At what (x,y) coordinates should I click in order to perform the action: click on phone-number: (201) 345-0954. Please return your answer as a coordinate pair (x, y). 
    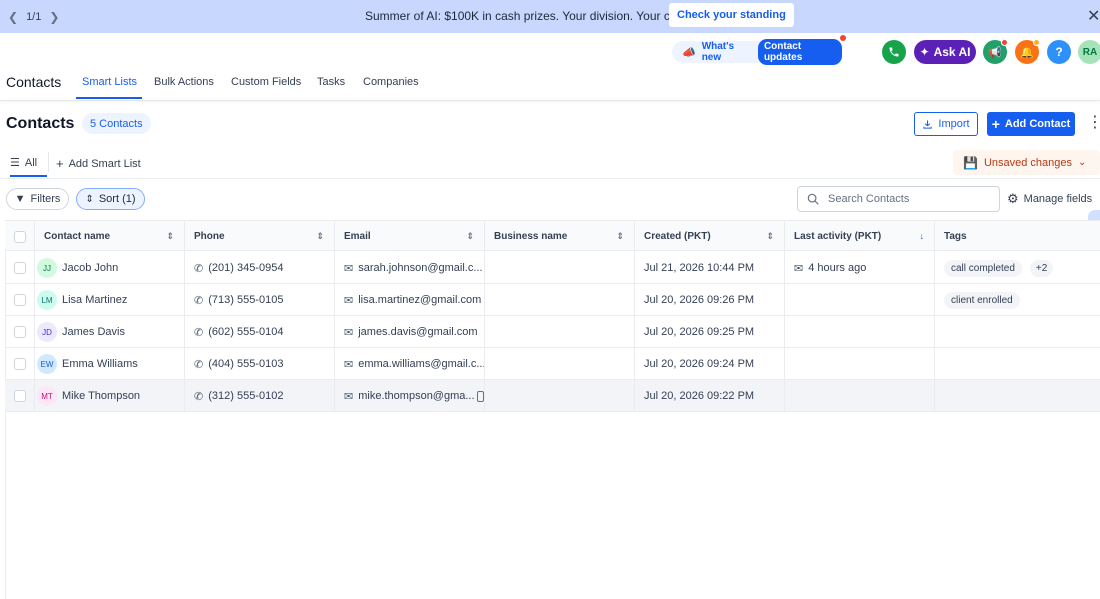
    Looking at the image, I should click on (245, 268).